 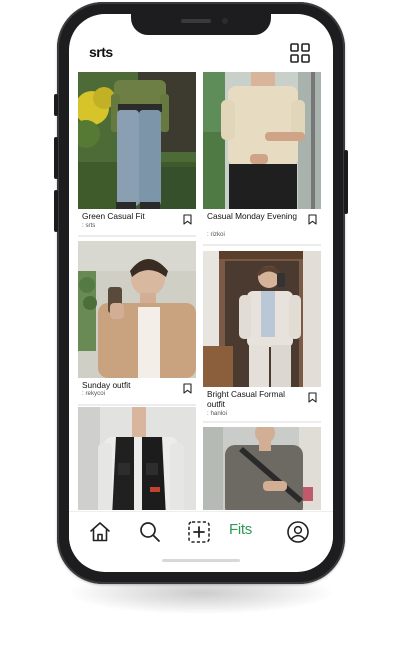 I want to click on app-header: srts, so click(x=201, y=55).